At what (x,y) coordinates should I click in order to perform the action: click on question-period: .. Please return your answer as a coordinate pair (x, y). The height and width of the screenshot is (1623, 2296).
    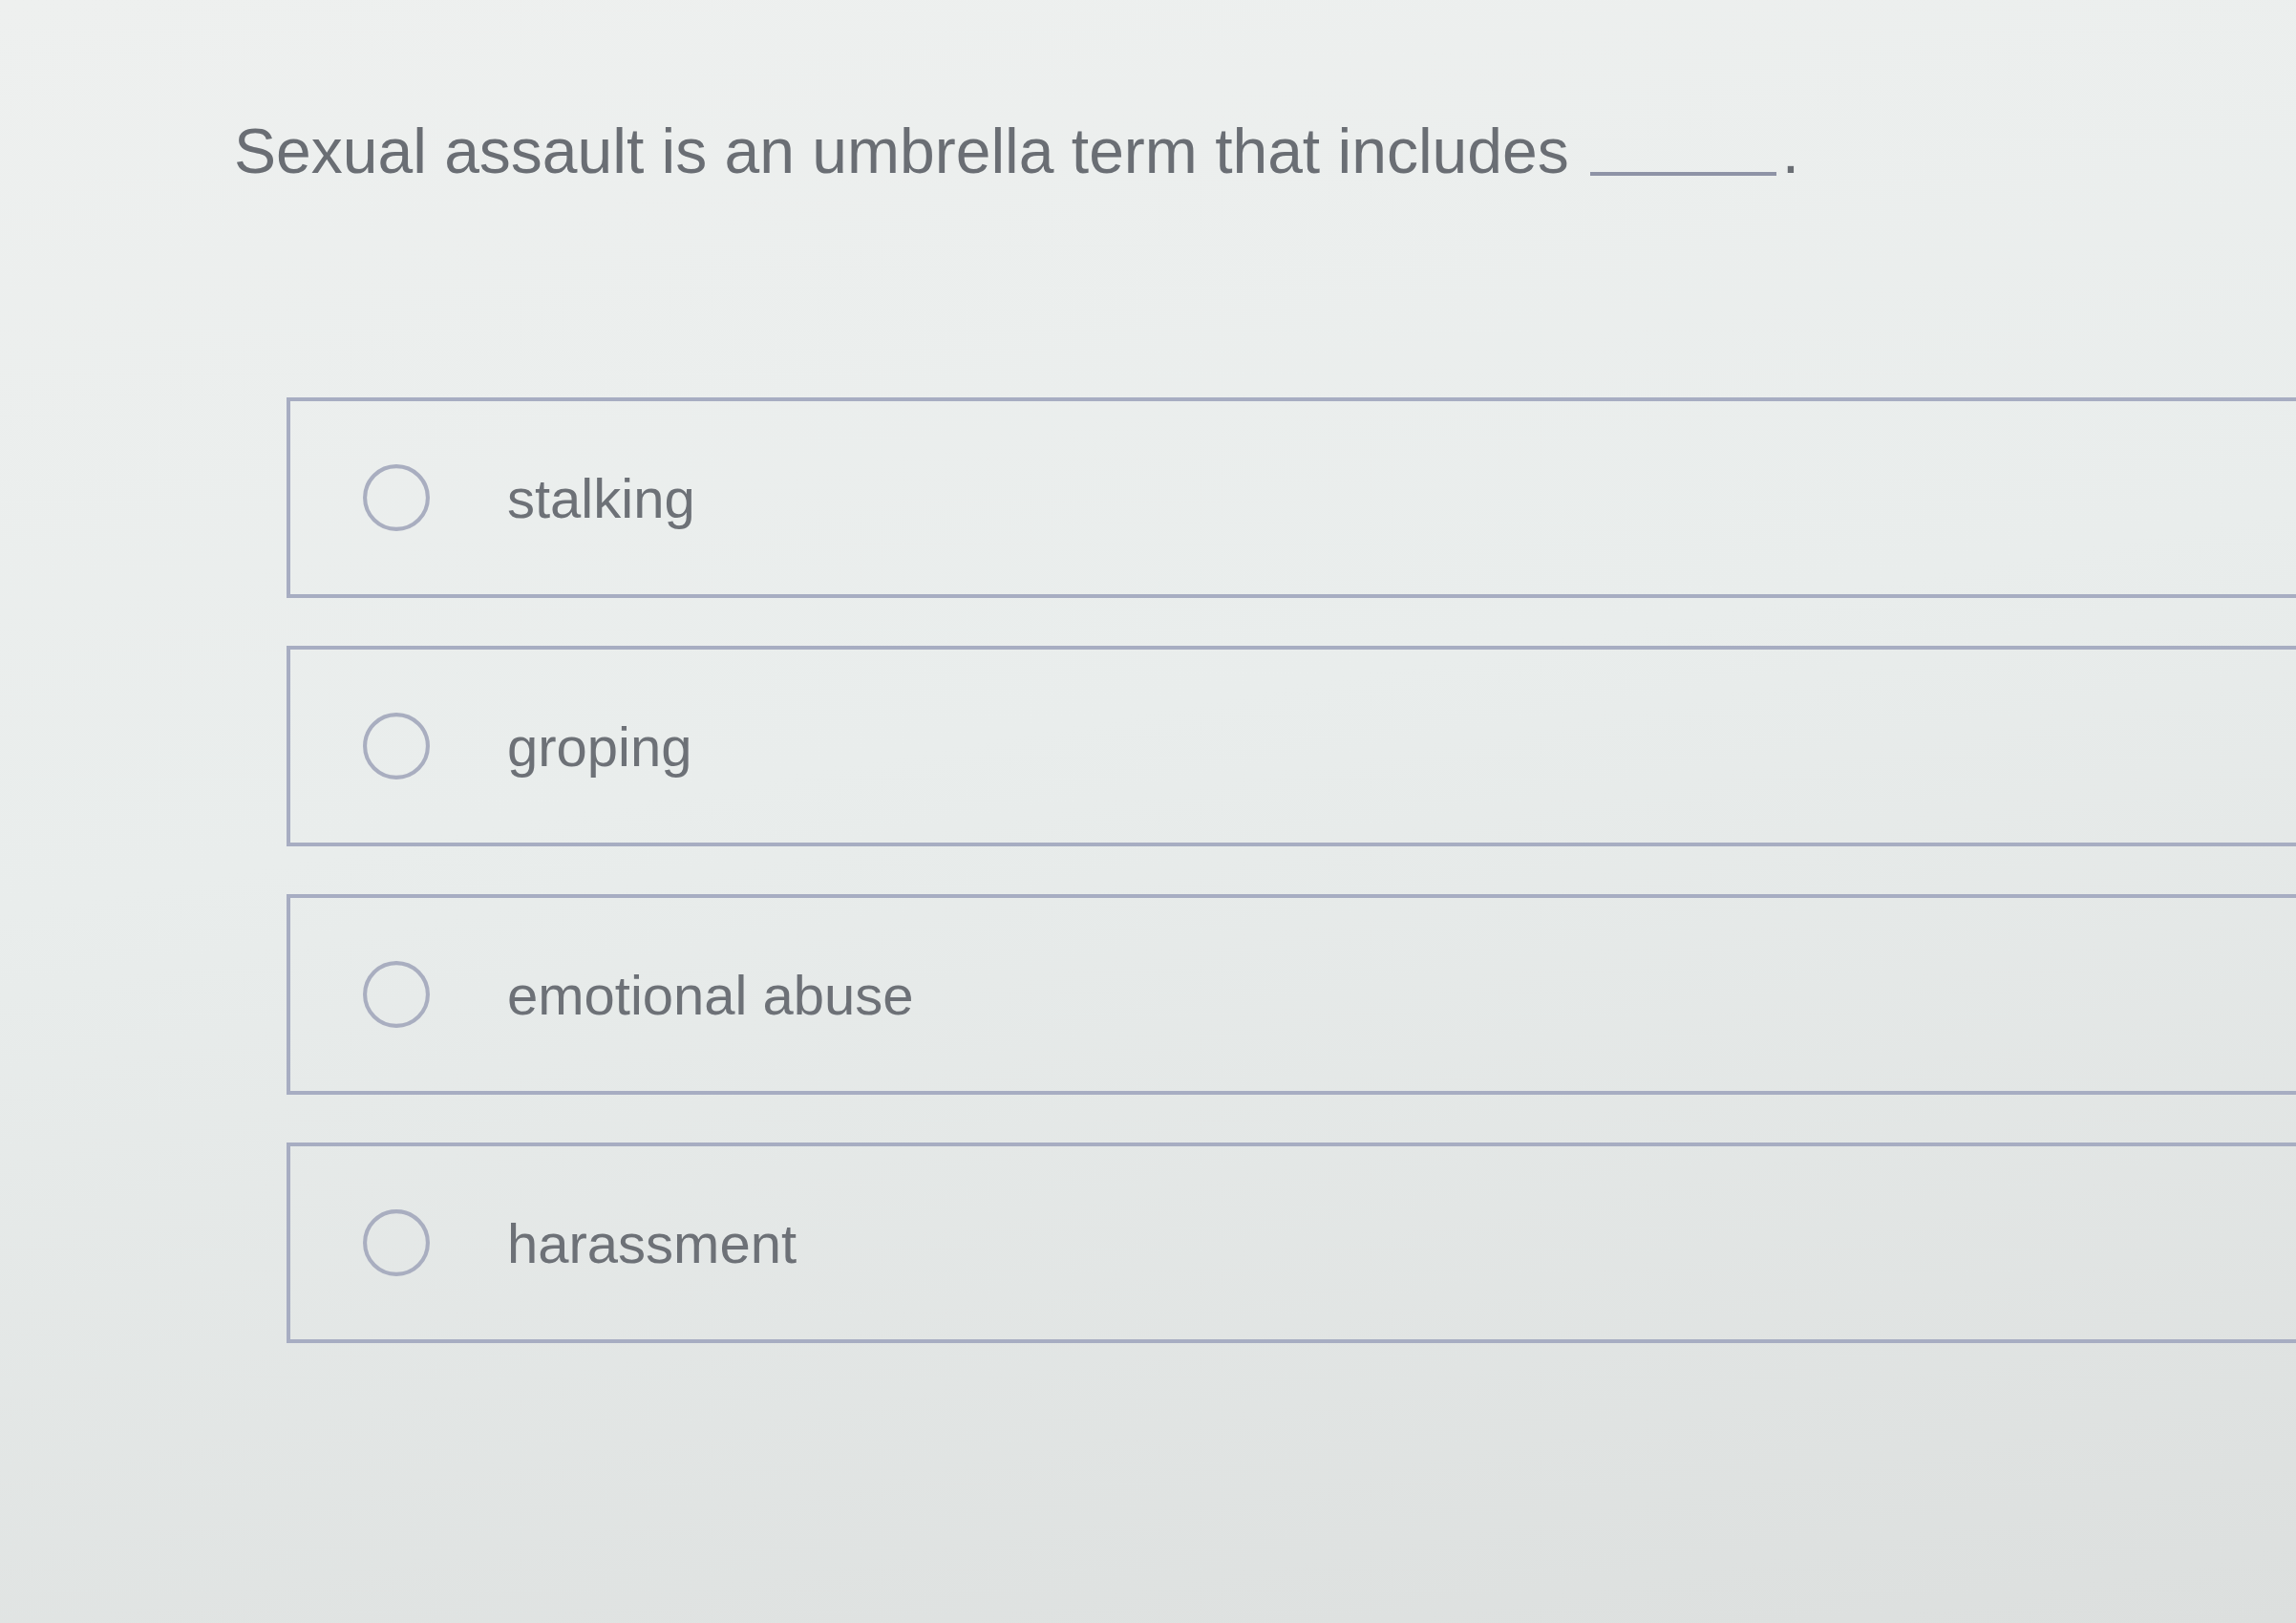
    Looking at the image, I should click on (1790, 151).